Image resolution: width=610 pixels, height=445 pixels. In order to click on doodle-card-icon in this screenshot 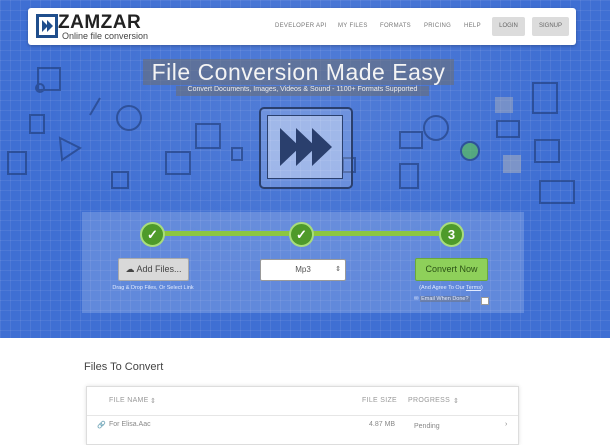, I will do `click(37, 124)`.